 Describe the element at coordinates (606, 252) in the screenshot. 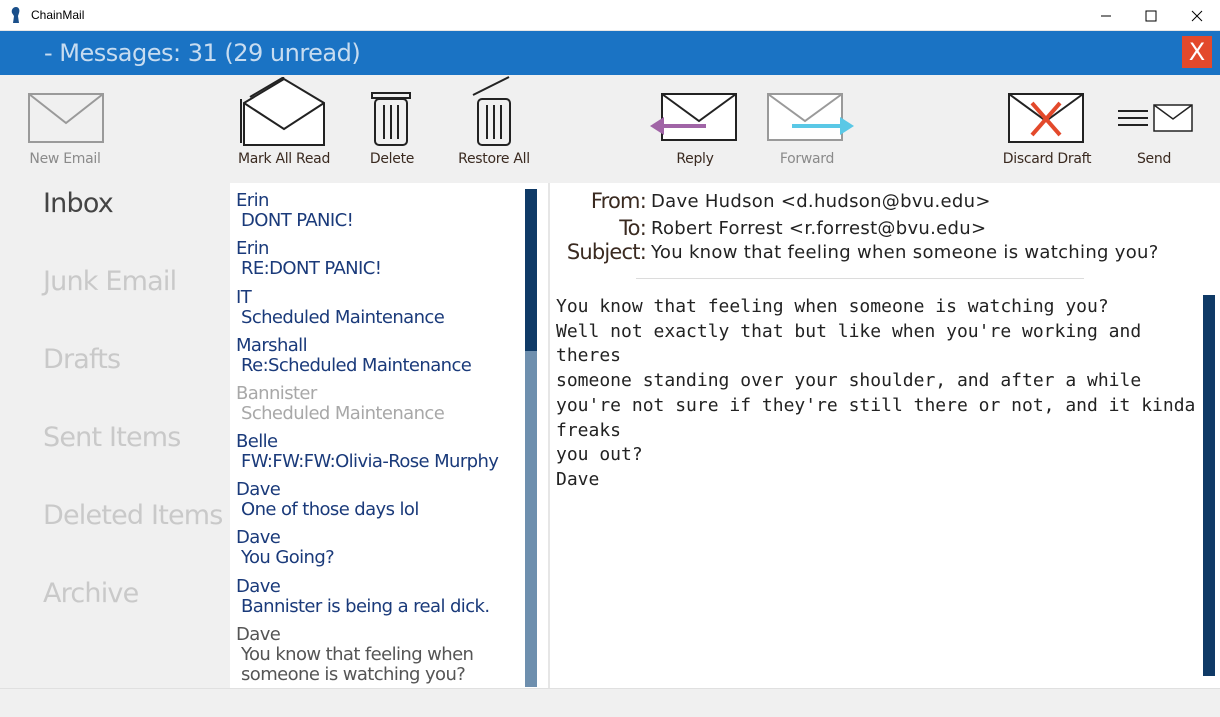

I see `subject-label: Subject:` at that location.